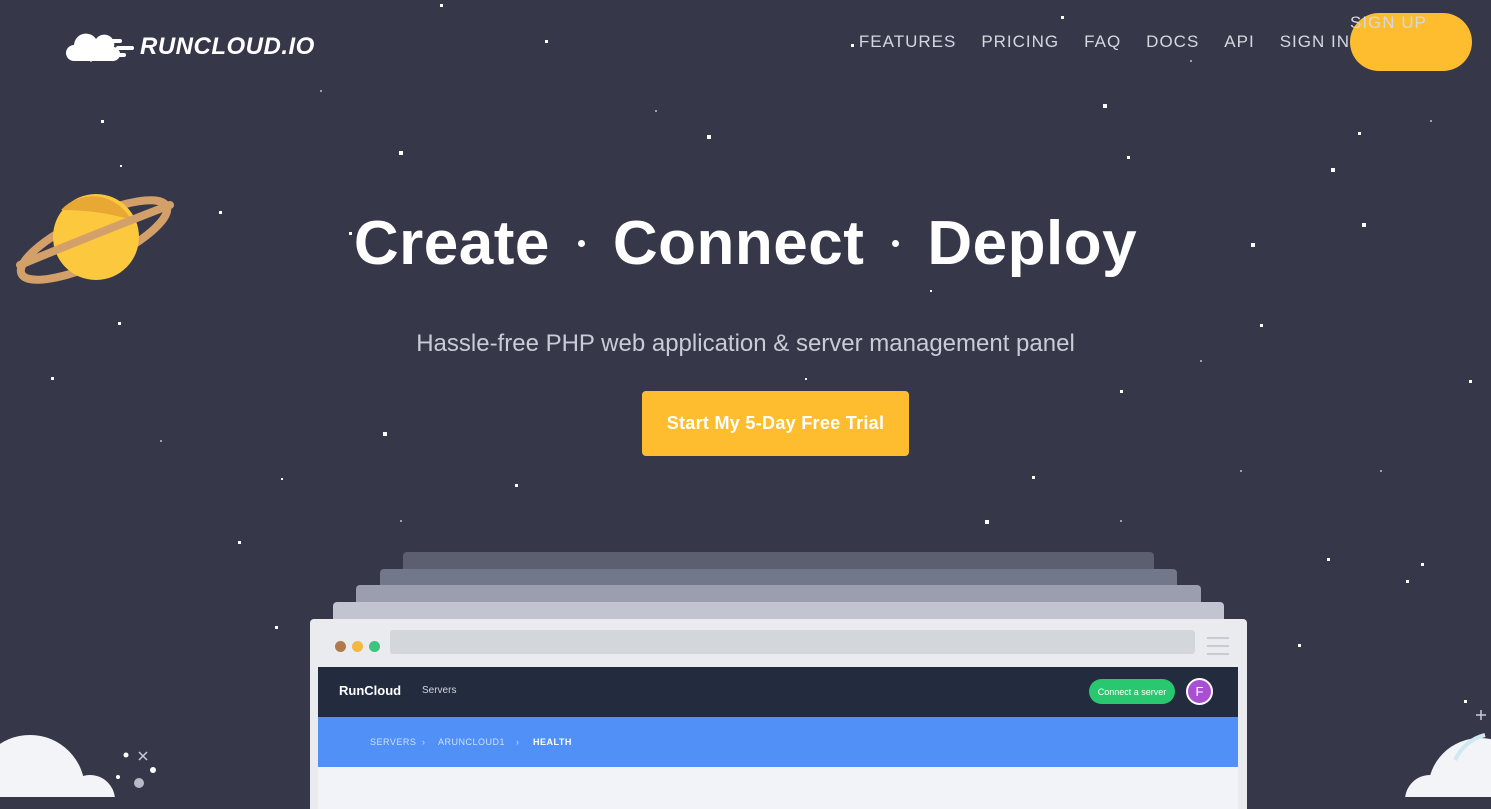 This screenshot has height=809, width=1491. I want to click on window-dot-green, so click(374, 646).